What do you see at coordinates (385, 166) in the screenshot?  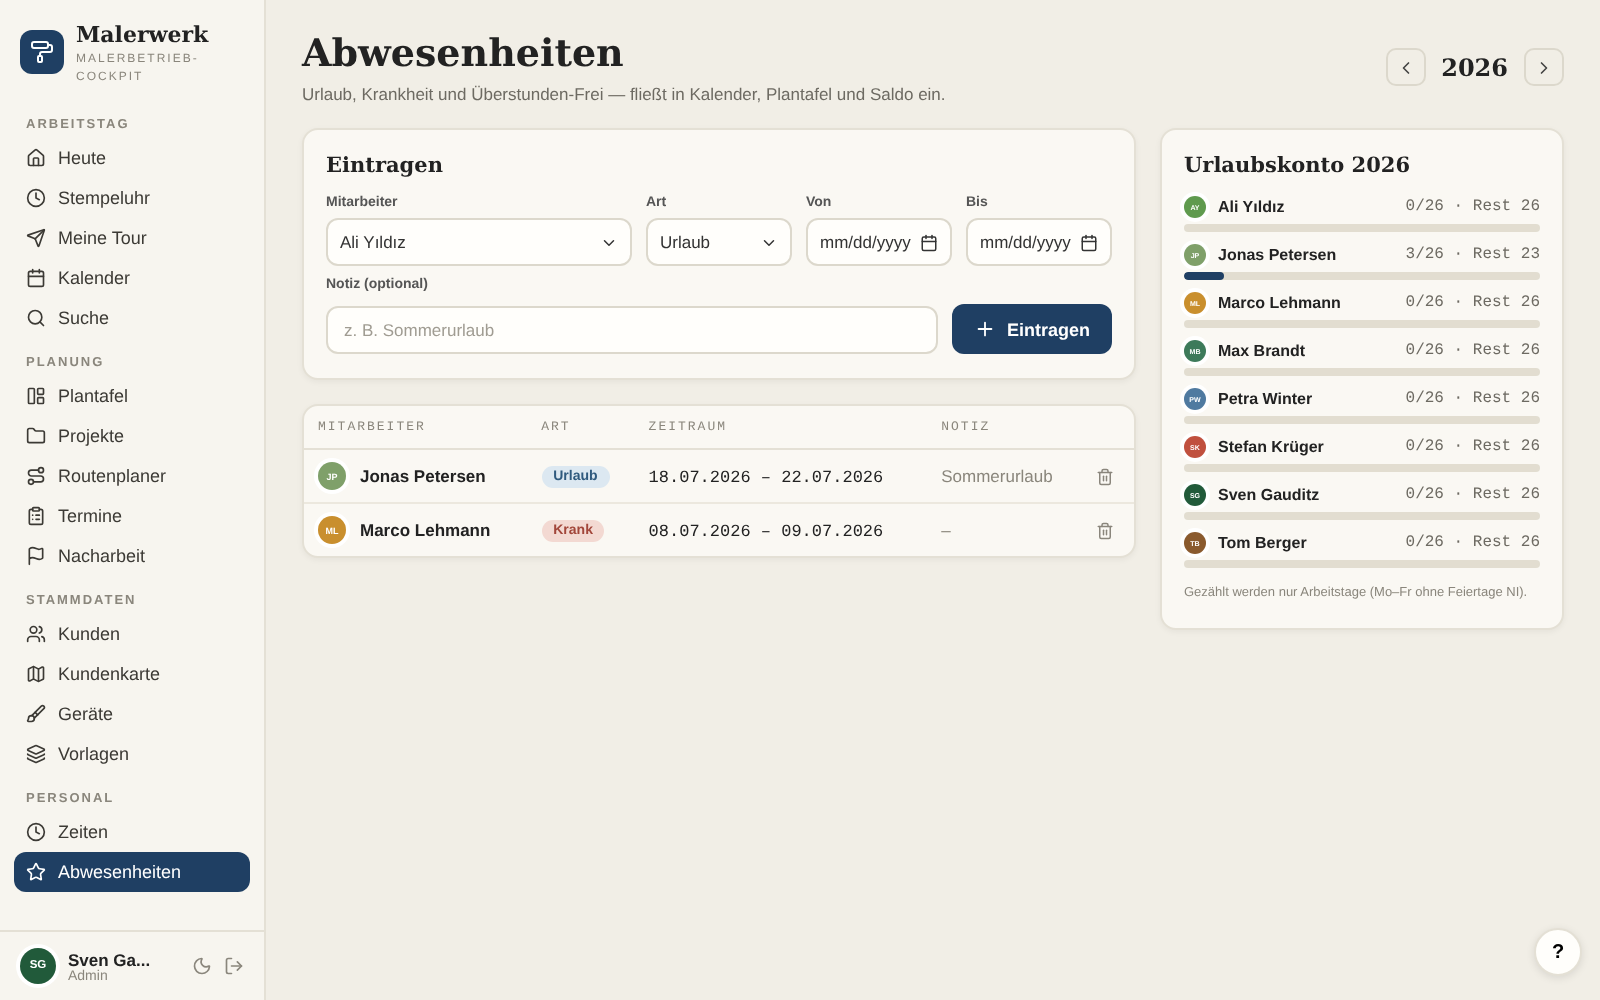 I see `card-title: Eintragen` at bounding box center [385, 166].